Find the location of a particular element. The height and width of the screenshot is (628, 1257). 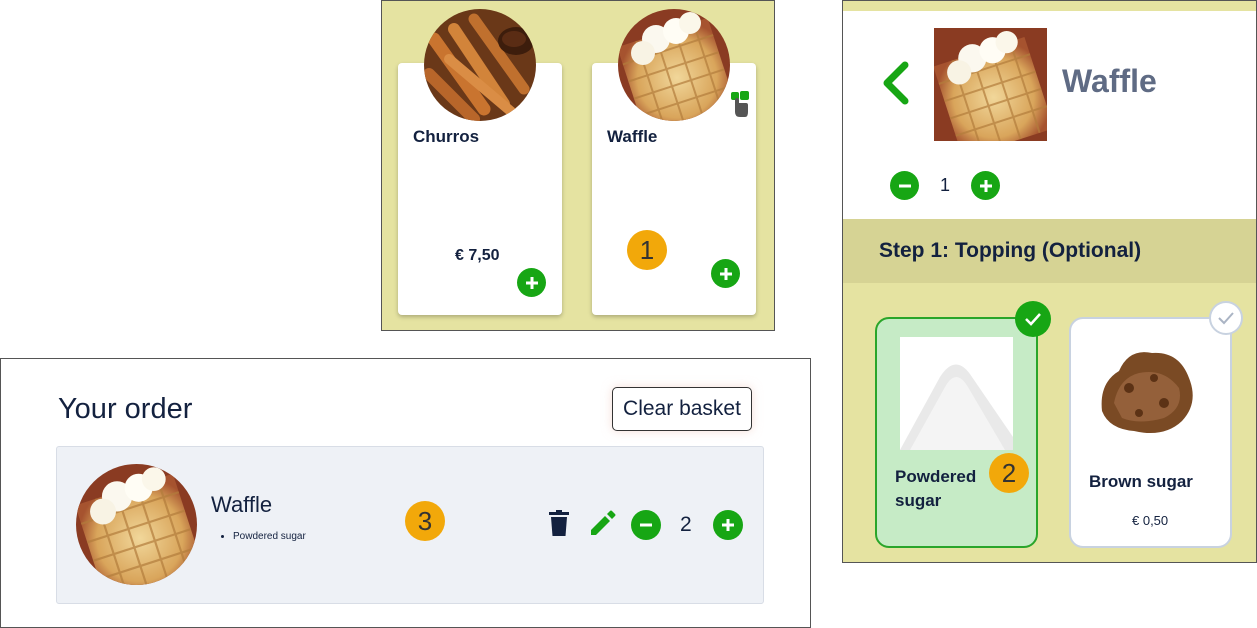

pencil-icon is located at coordinates (603, 522).